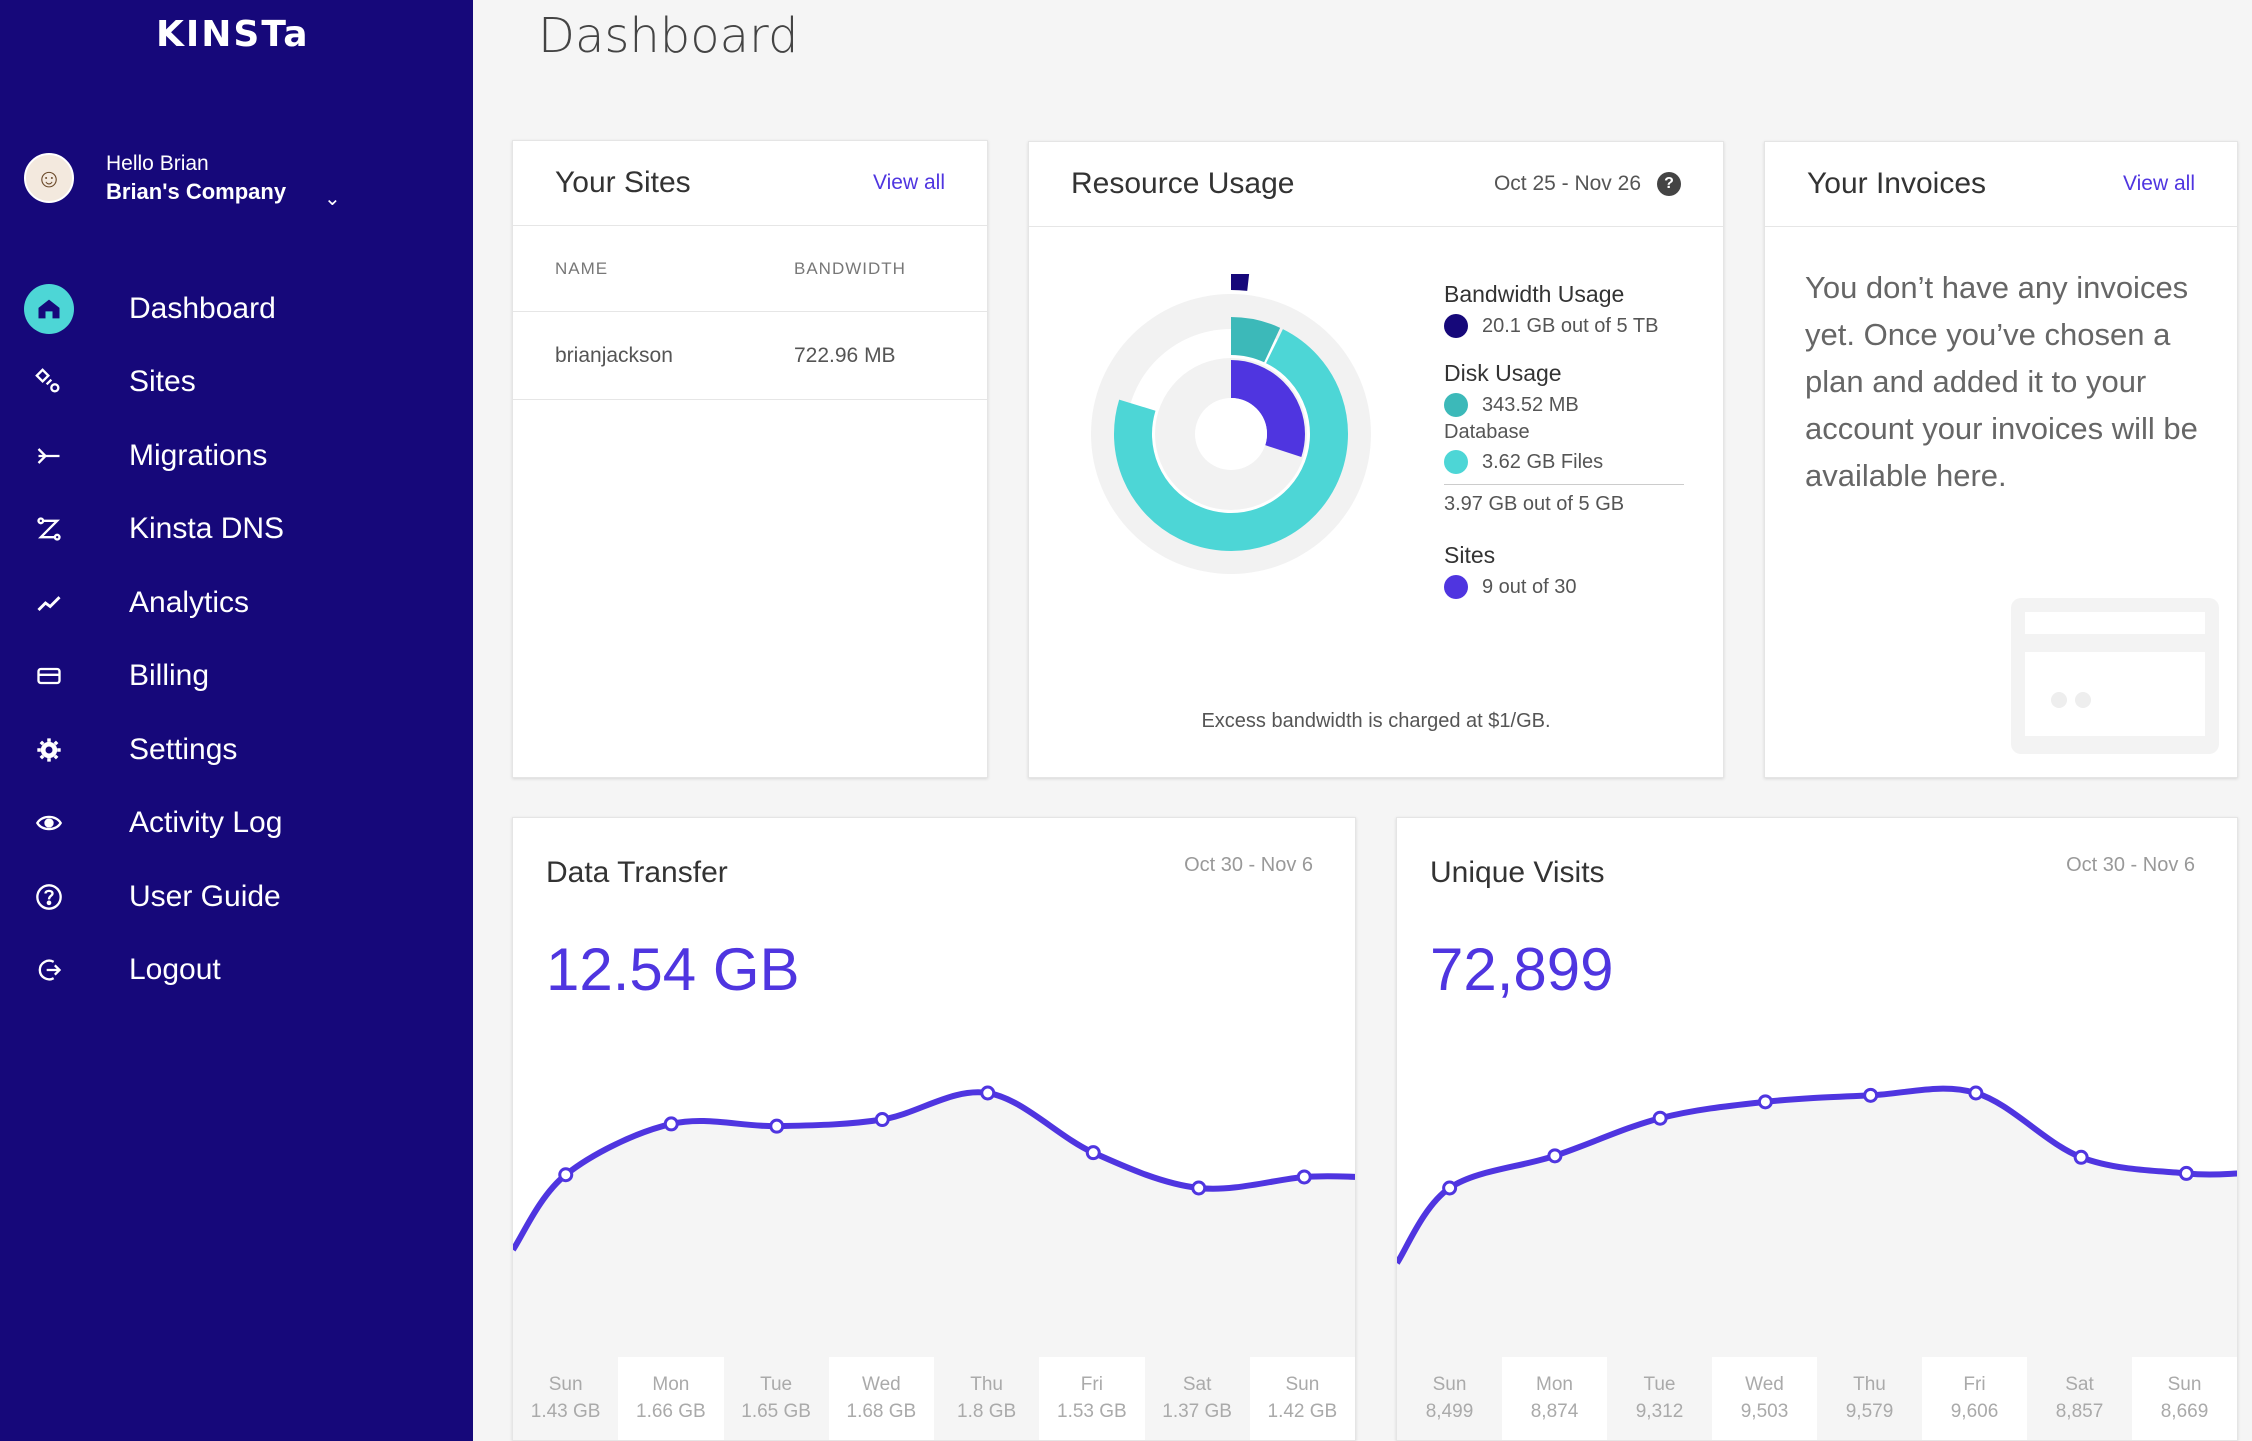 The width and height of the screenshot is (2252, 1441). What do you see at coordinates (1302, 1398) in the screenshot?
I see `day-label: Sun 1.42 GB` at bounding box center [1302, 1398].